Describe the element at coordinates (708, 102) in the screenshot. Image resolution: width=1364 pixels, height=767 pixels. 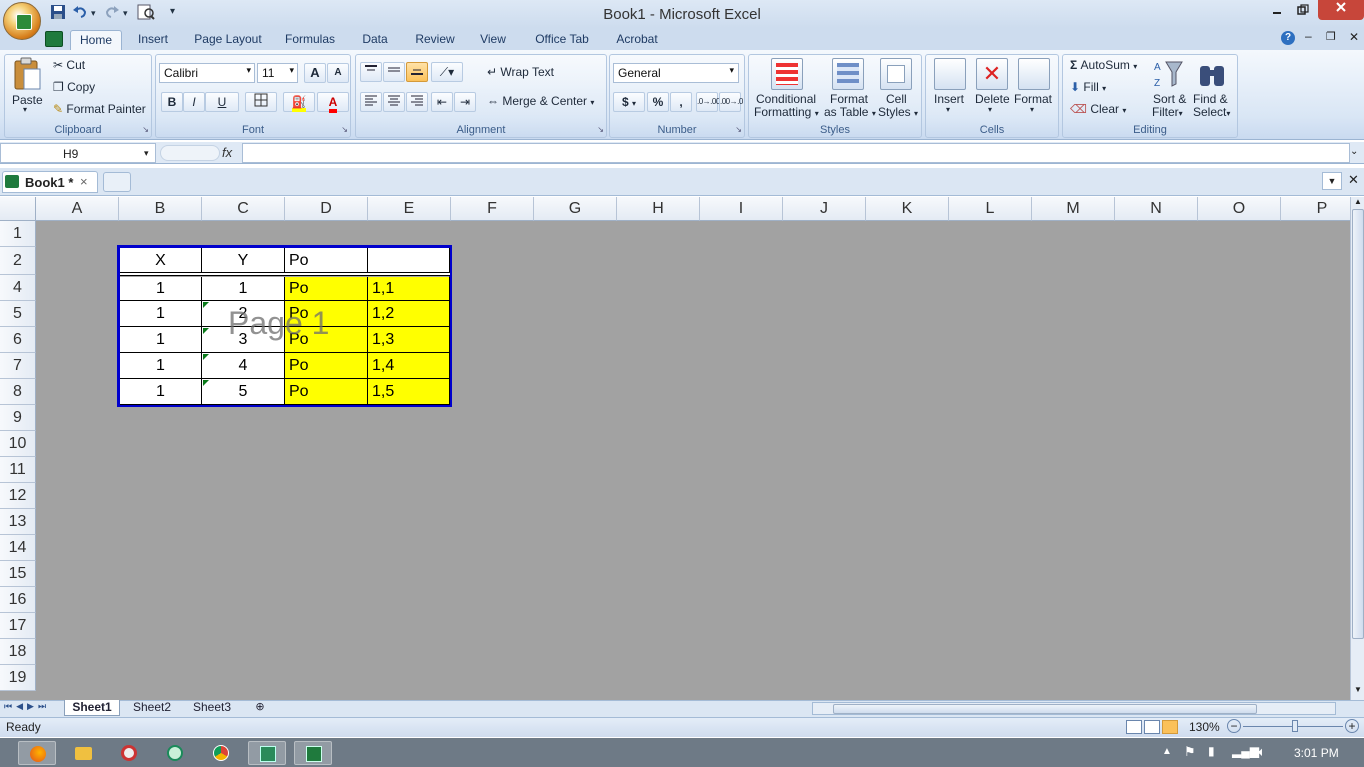
I see `increase-decimal-button: .0→.00` at that location.